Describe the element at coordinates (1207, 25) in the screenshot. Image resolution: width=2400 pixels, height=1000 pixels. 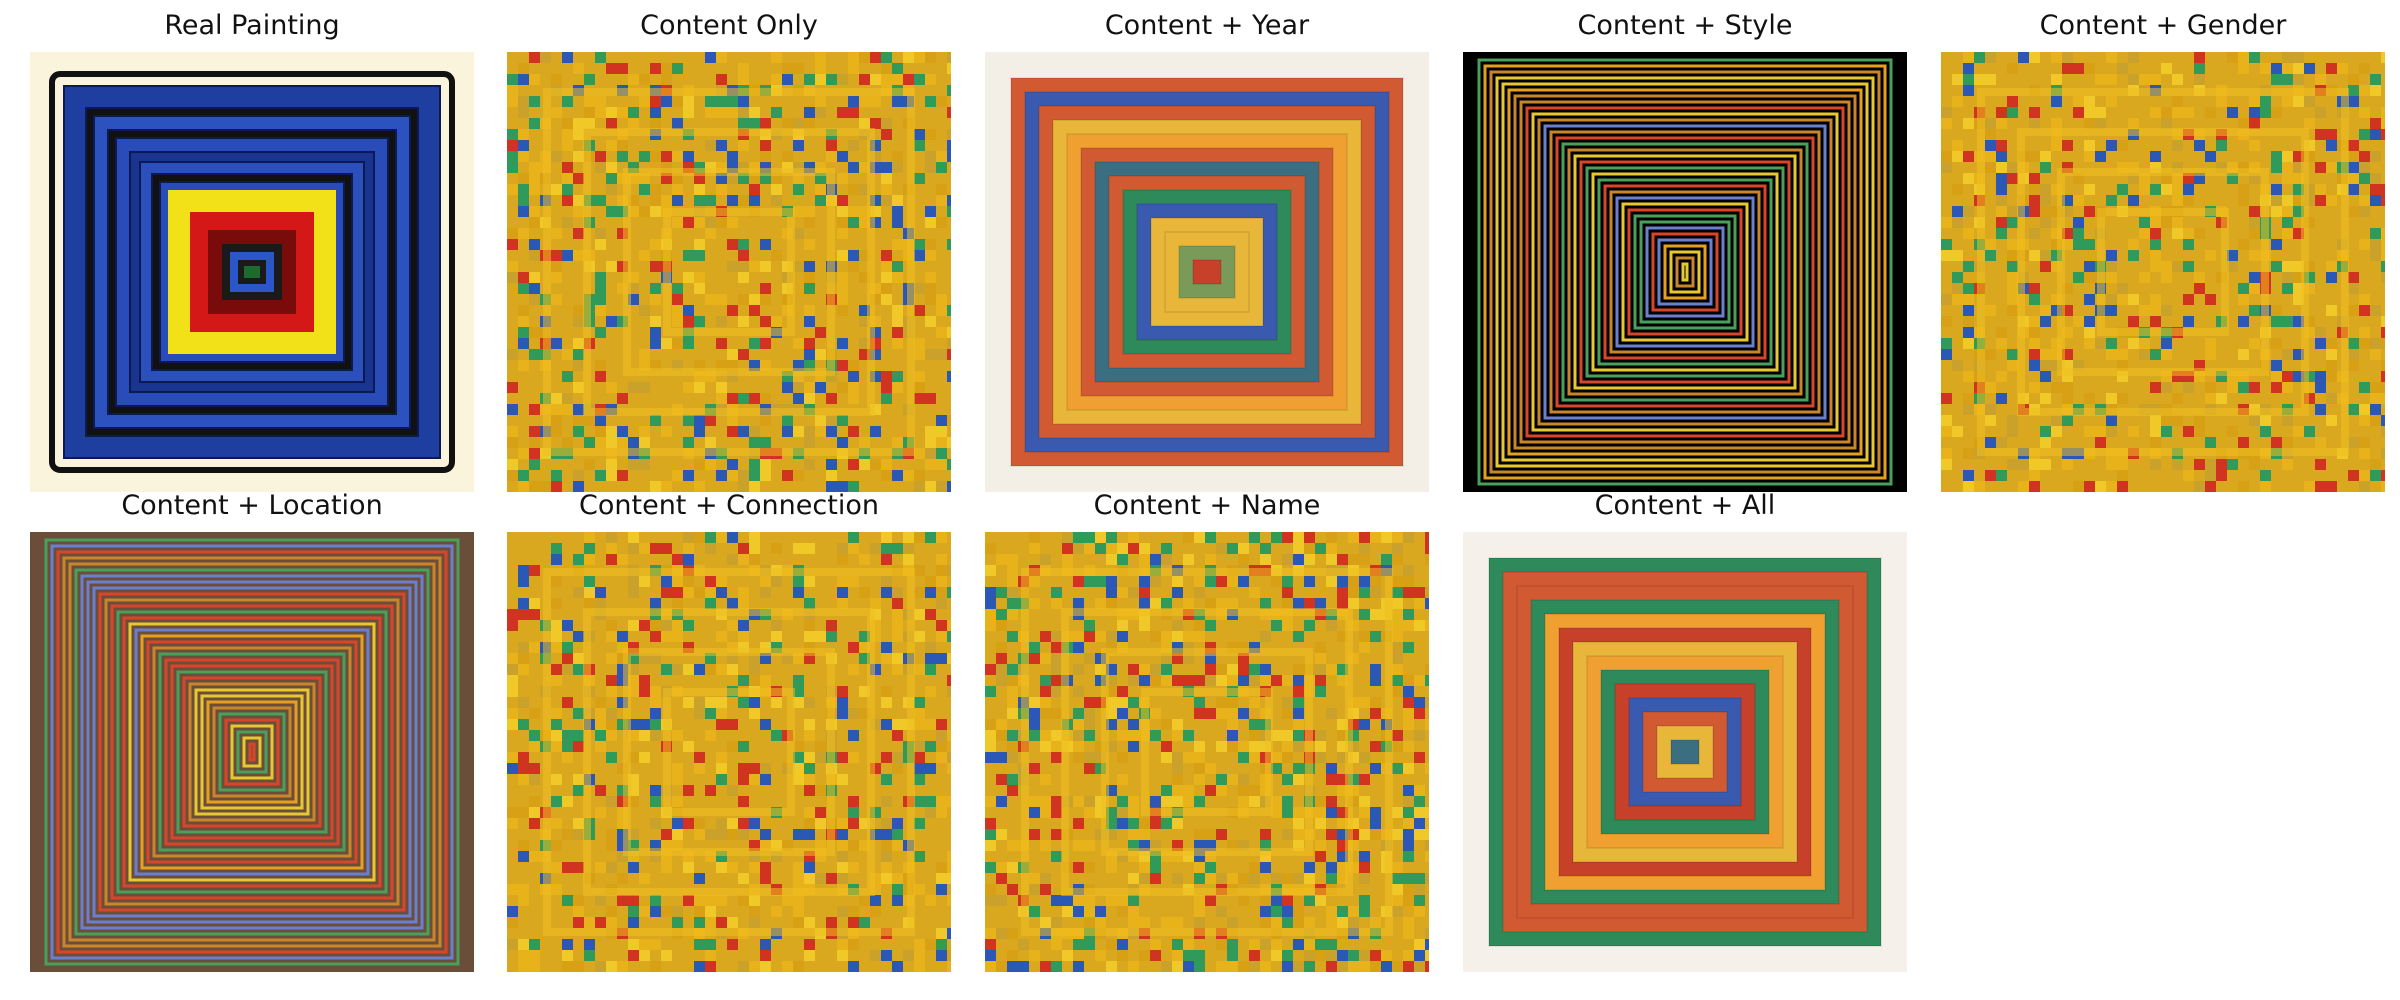
I see `panel-title: Content + Year` at that location.